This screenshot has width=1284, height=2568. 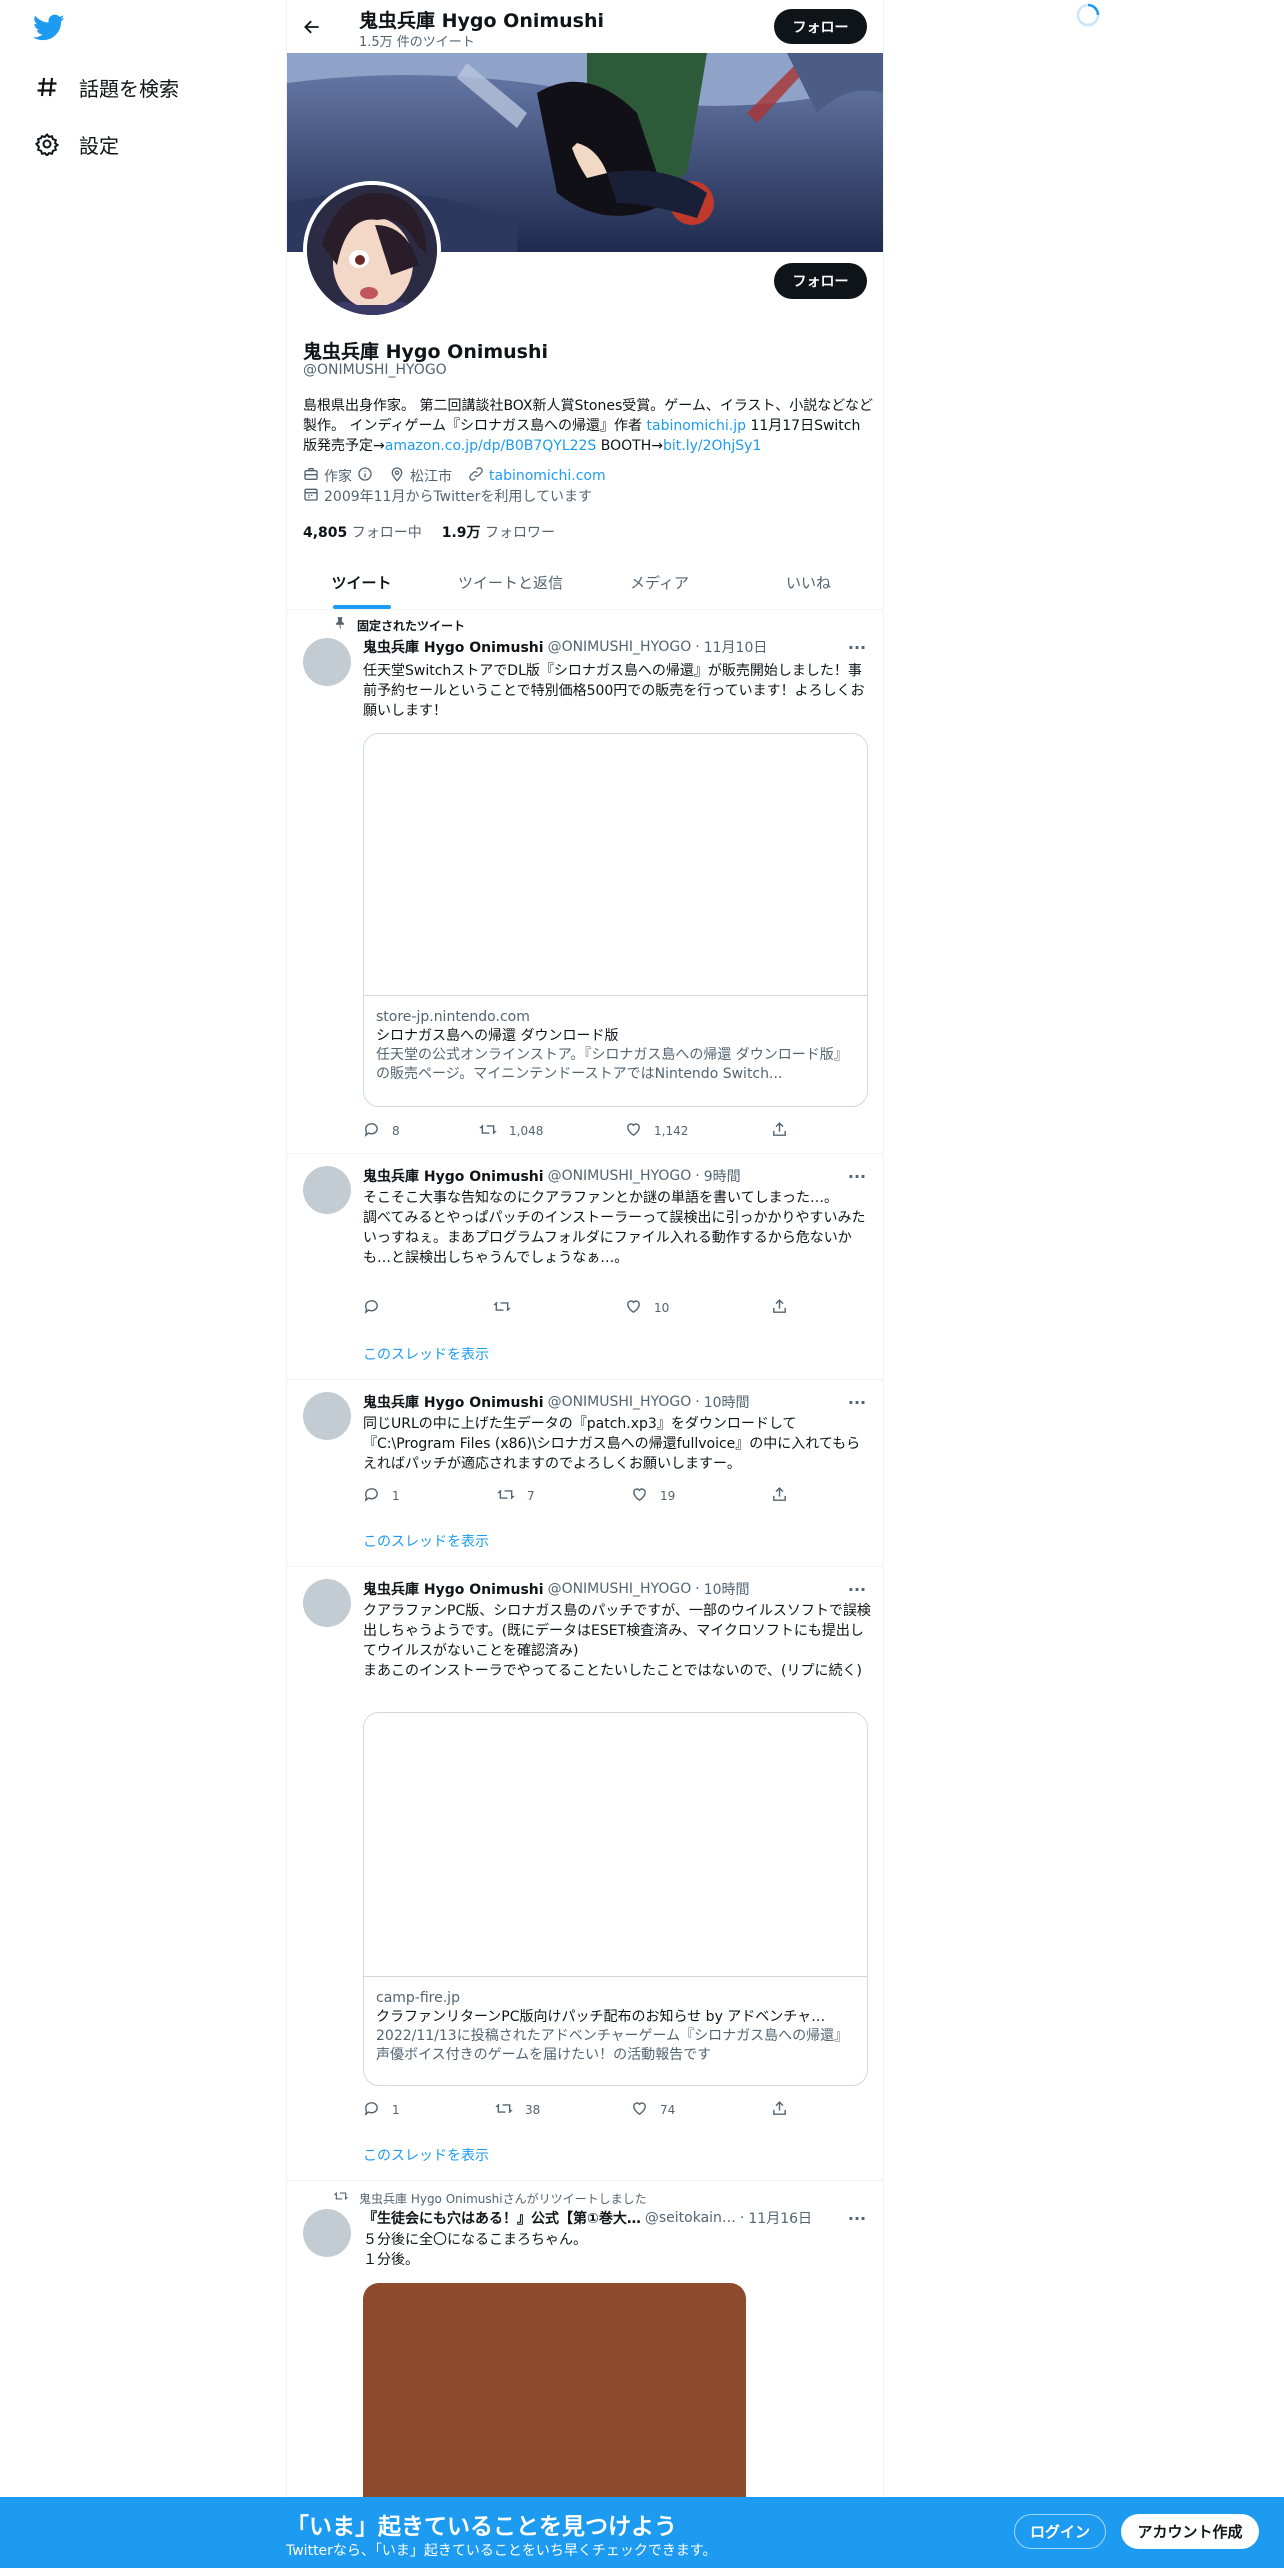 I want to click on like-count: 1,142, so click(x=671, y=1131).